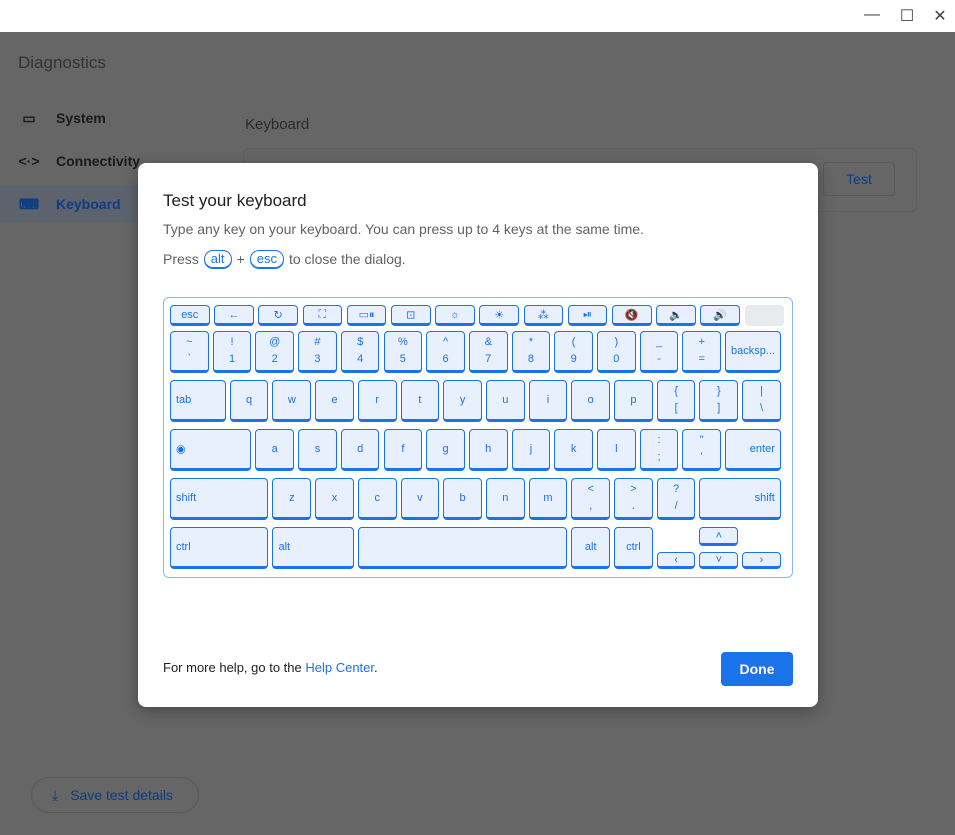  What do you see at coordinates (181, 449) in the screenshot?
I see `key-label: ◉` at bounding box center [181, 449].